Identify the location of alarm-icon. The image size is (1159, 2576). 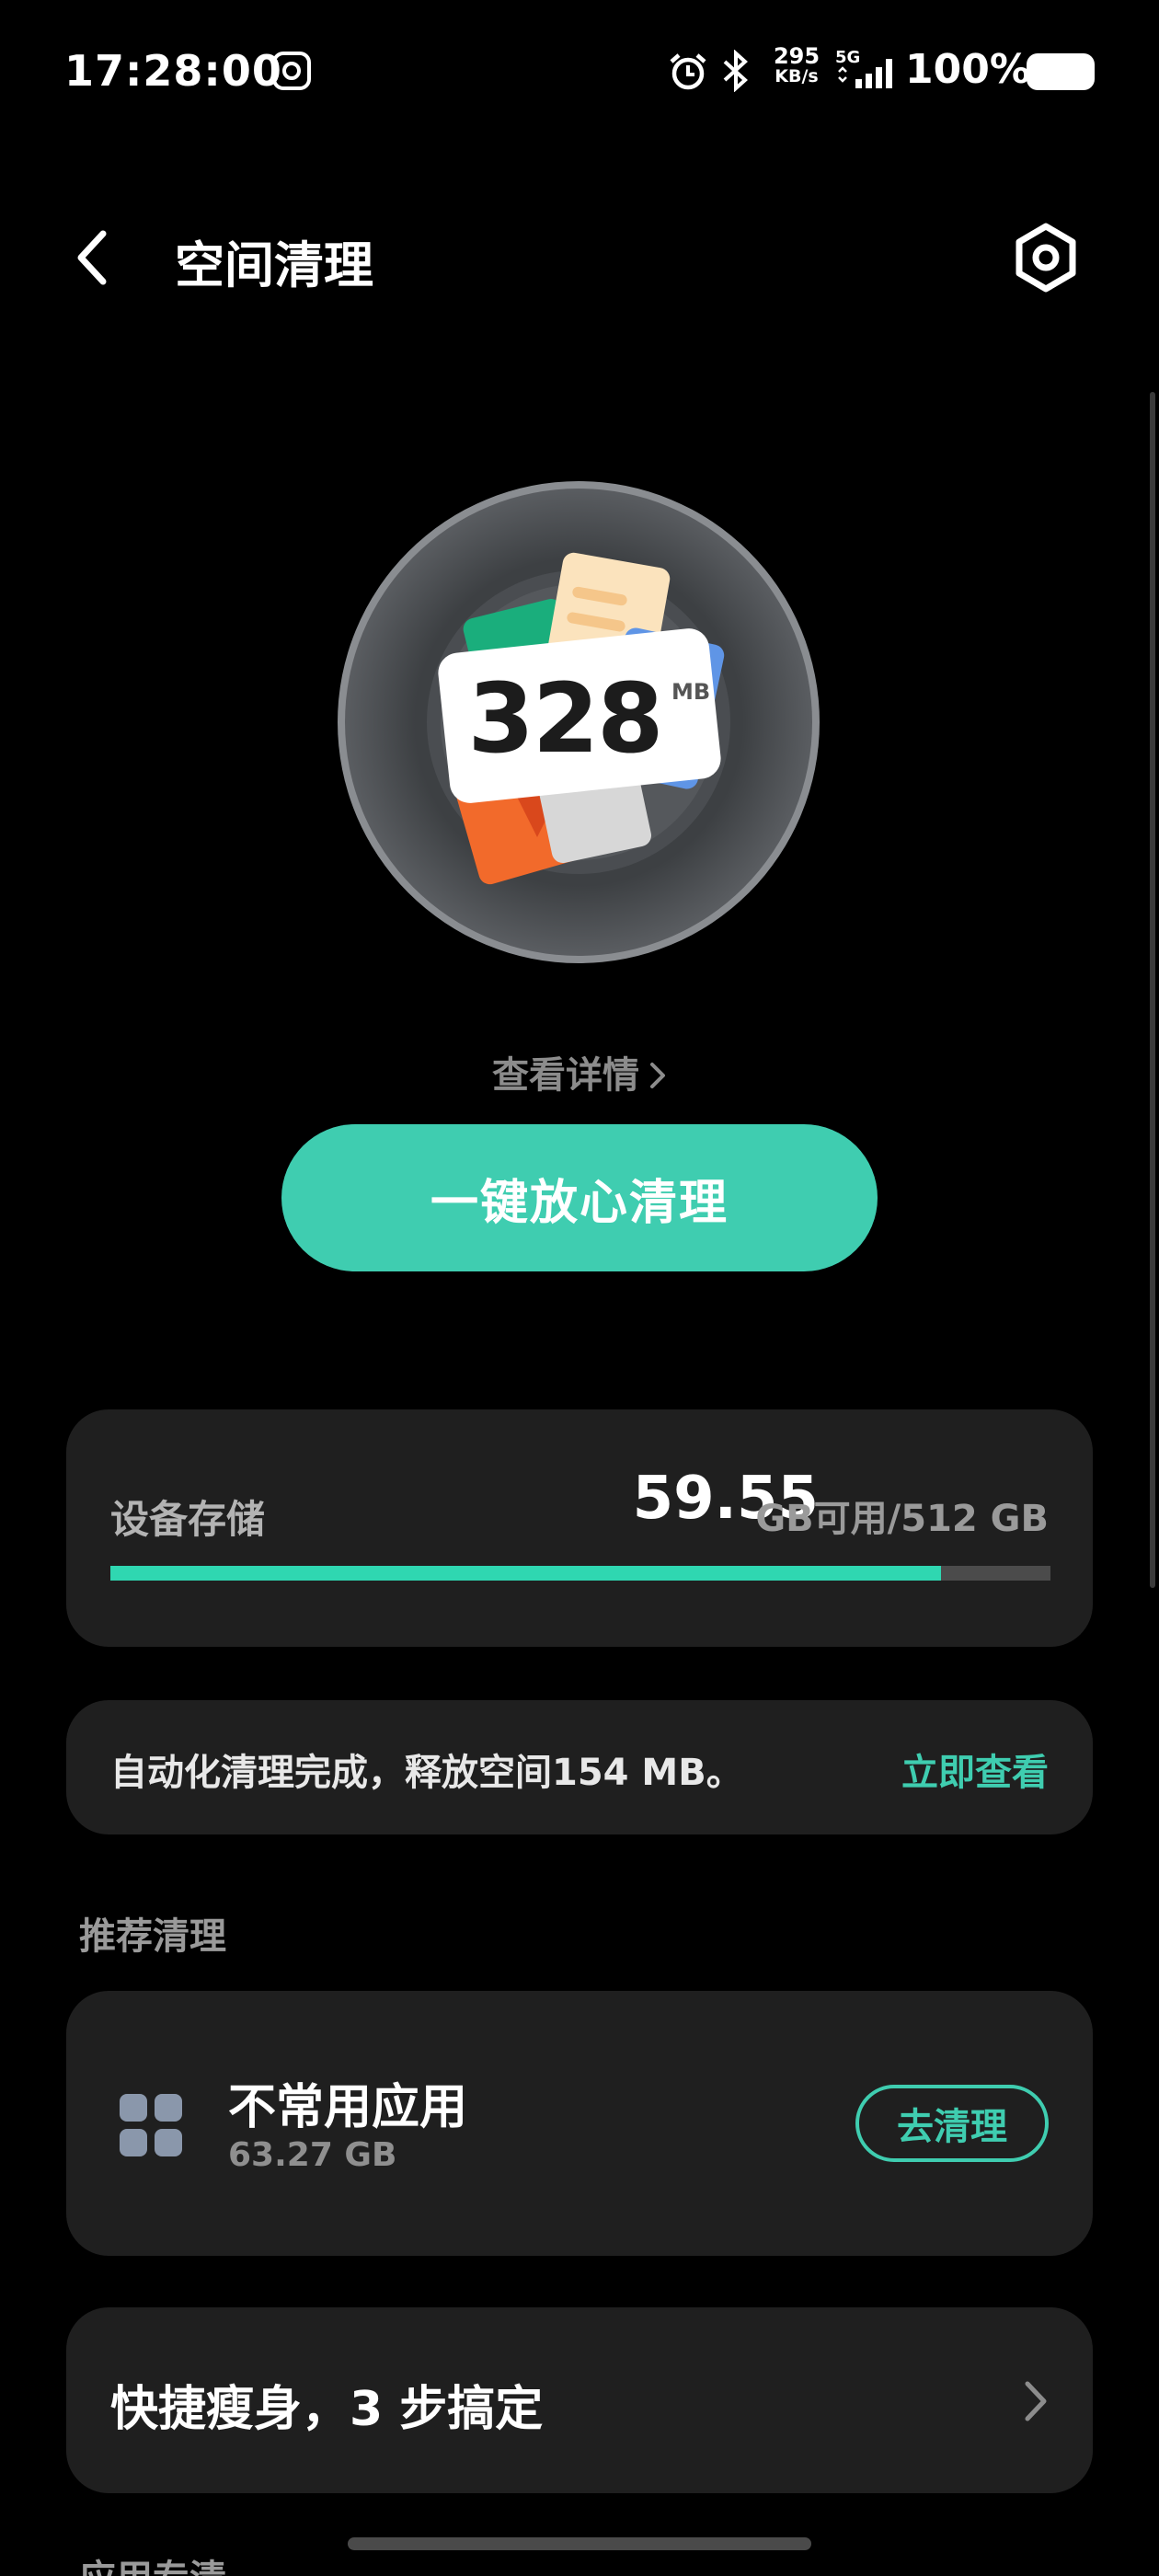
(688, 71).